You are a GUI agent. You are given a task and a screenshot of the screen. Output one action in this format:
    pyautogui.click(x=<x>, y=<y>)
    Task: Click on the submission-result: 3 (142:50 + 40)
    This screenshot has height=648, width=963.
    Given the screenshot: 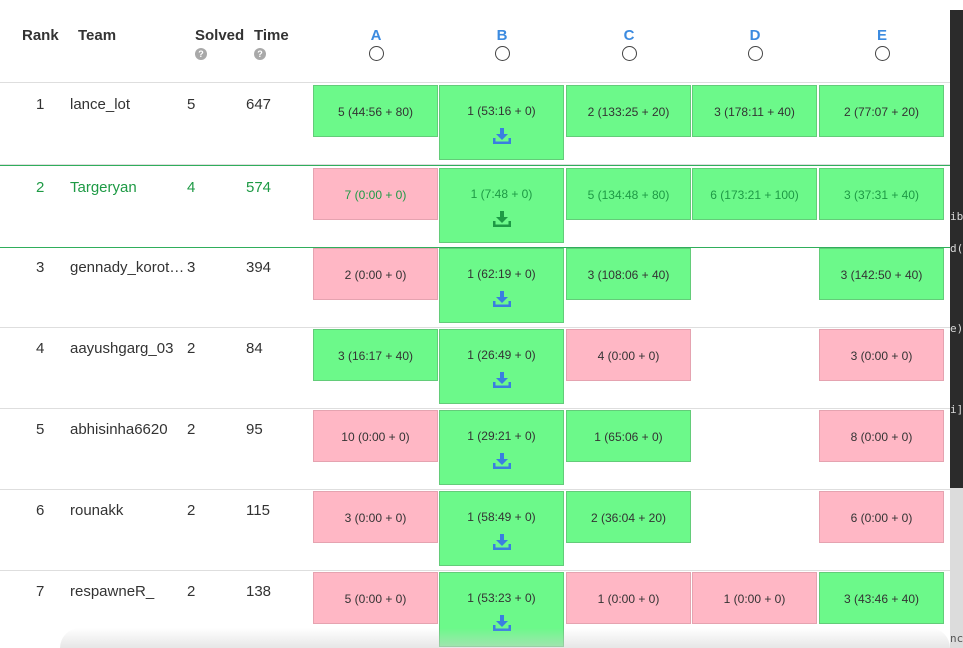 What is the action you would take?
    pyautogui.click(x=881, y=275)
    